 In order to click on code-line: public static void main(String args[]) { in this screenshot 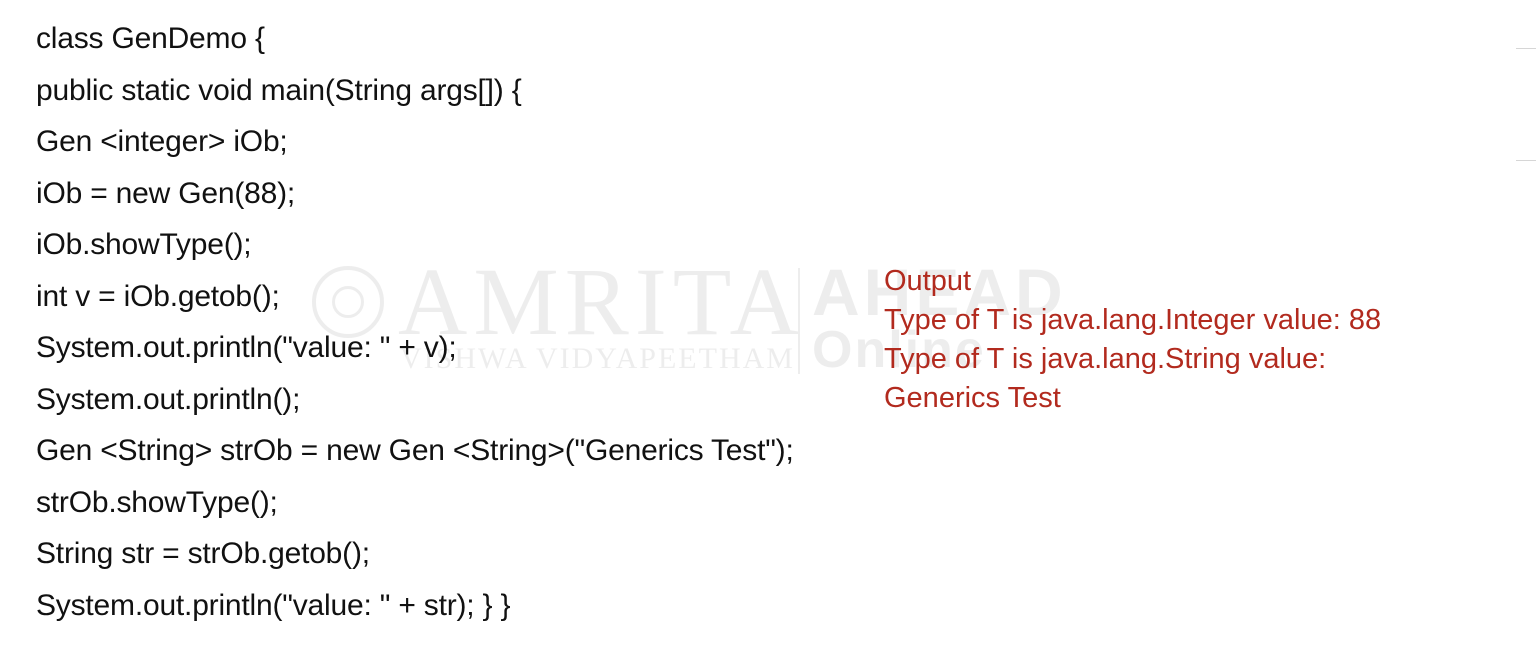, I will do `click(279, 90)`.